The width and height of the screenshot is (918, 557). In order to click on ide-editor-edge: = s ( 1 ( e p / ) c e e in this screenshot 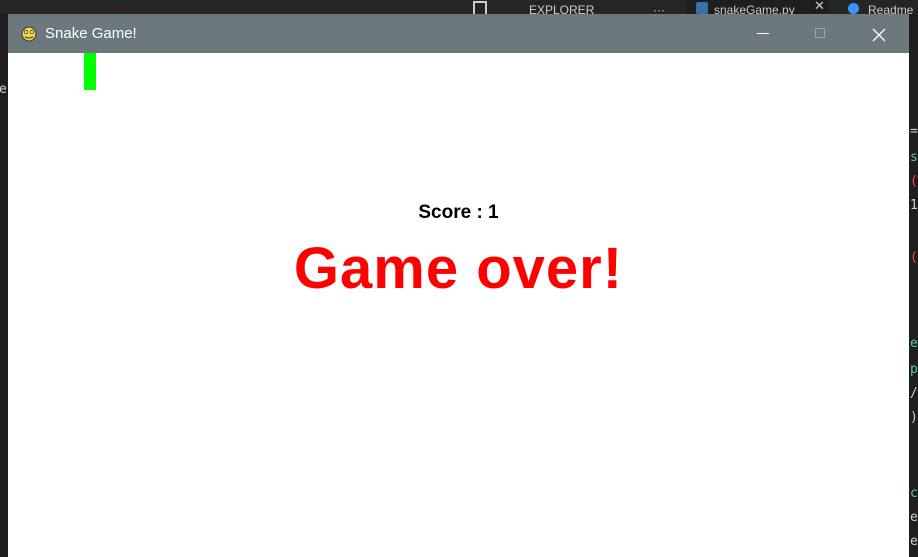, I will do `click(913, 285)`.